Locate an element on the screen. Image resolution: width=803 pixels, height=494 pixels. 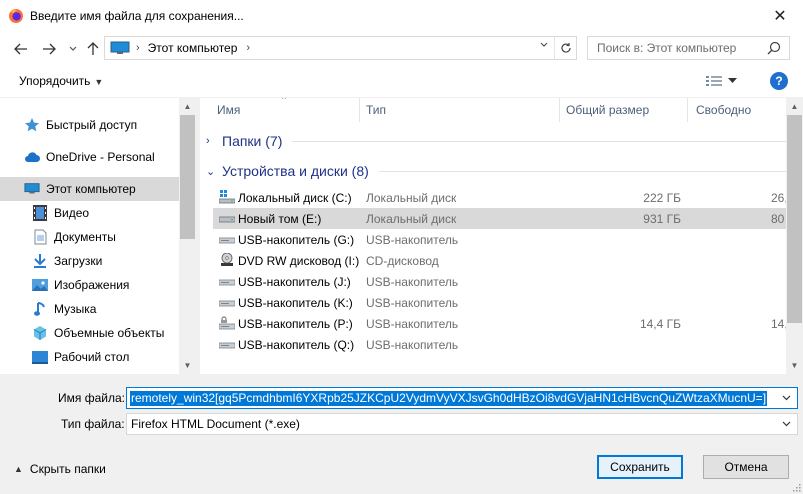
hide-folders-button: ▲ Скрыть папки is located at coordinates (60, 469).